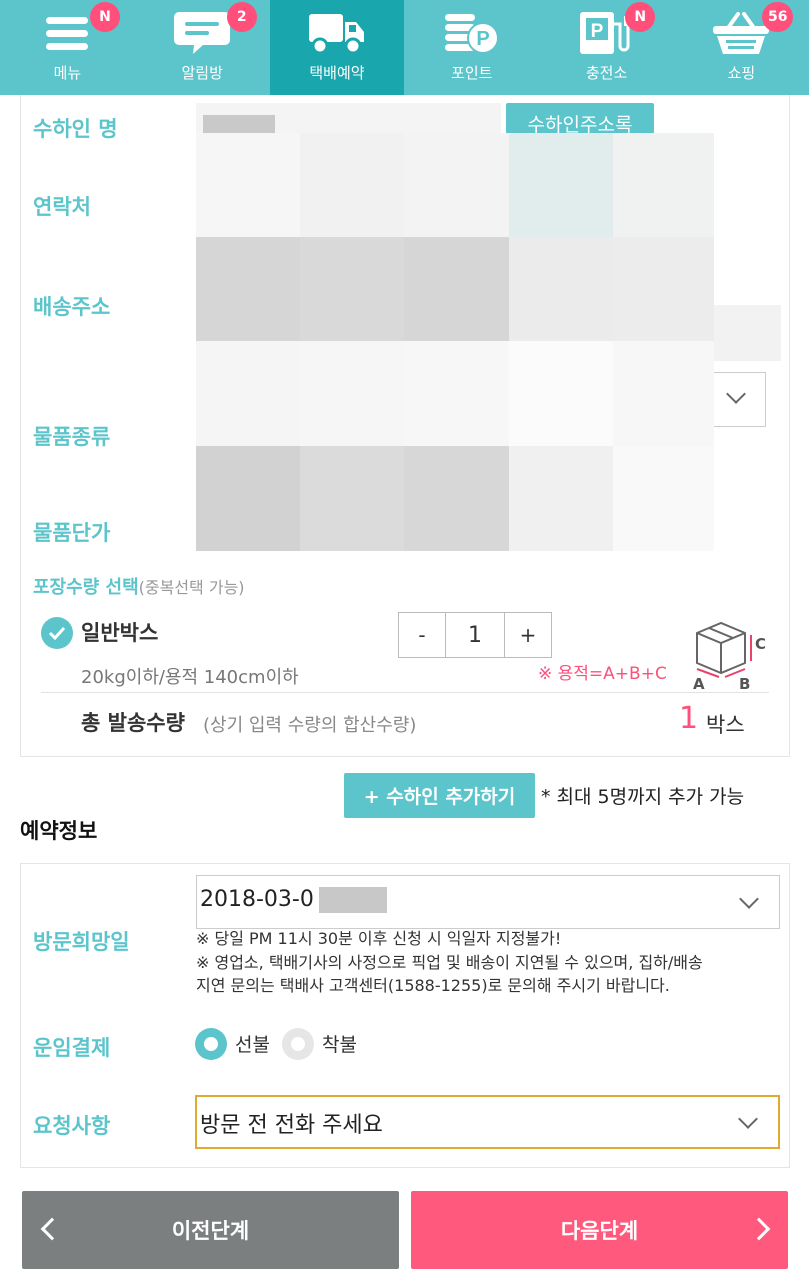 The image size is (809, 1280). What do you see at coordinates (57, 633) in the screenshot?
I see `checkbox-checked-icon` at bounding box center [57, 633].